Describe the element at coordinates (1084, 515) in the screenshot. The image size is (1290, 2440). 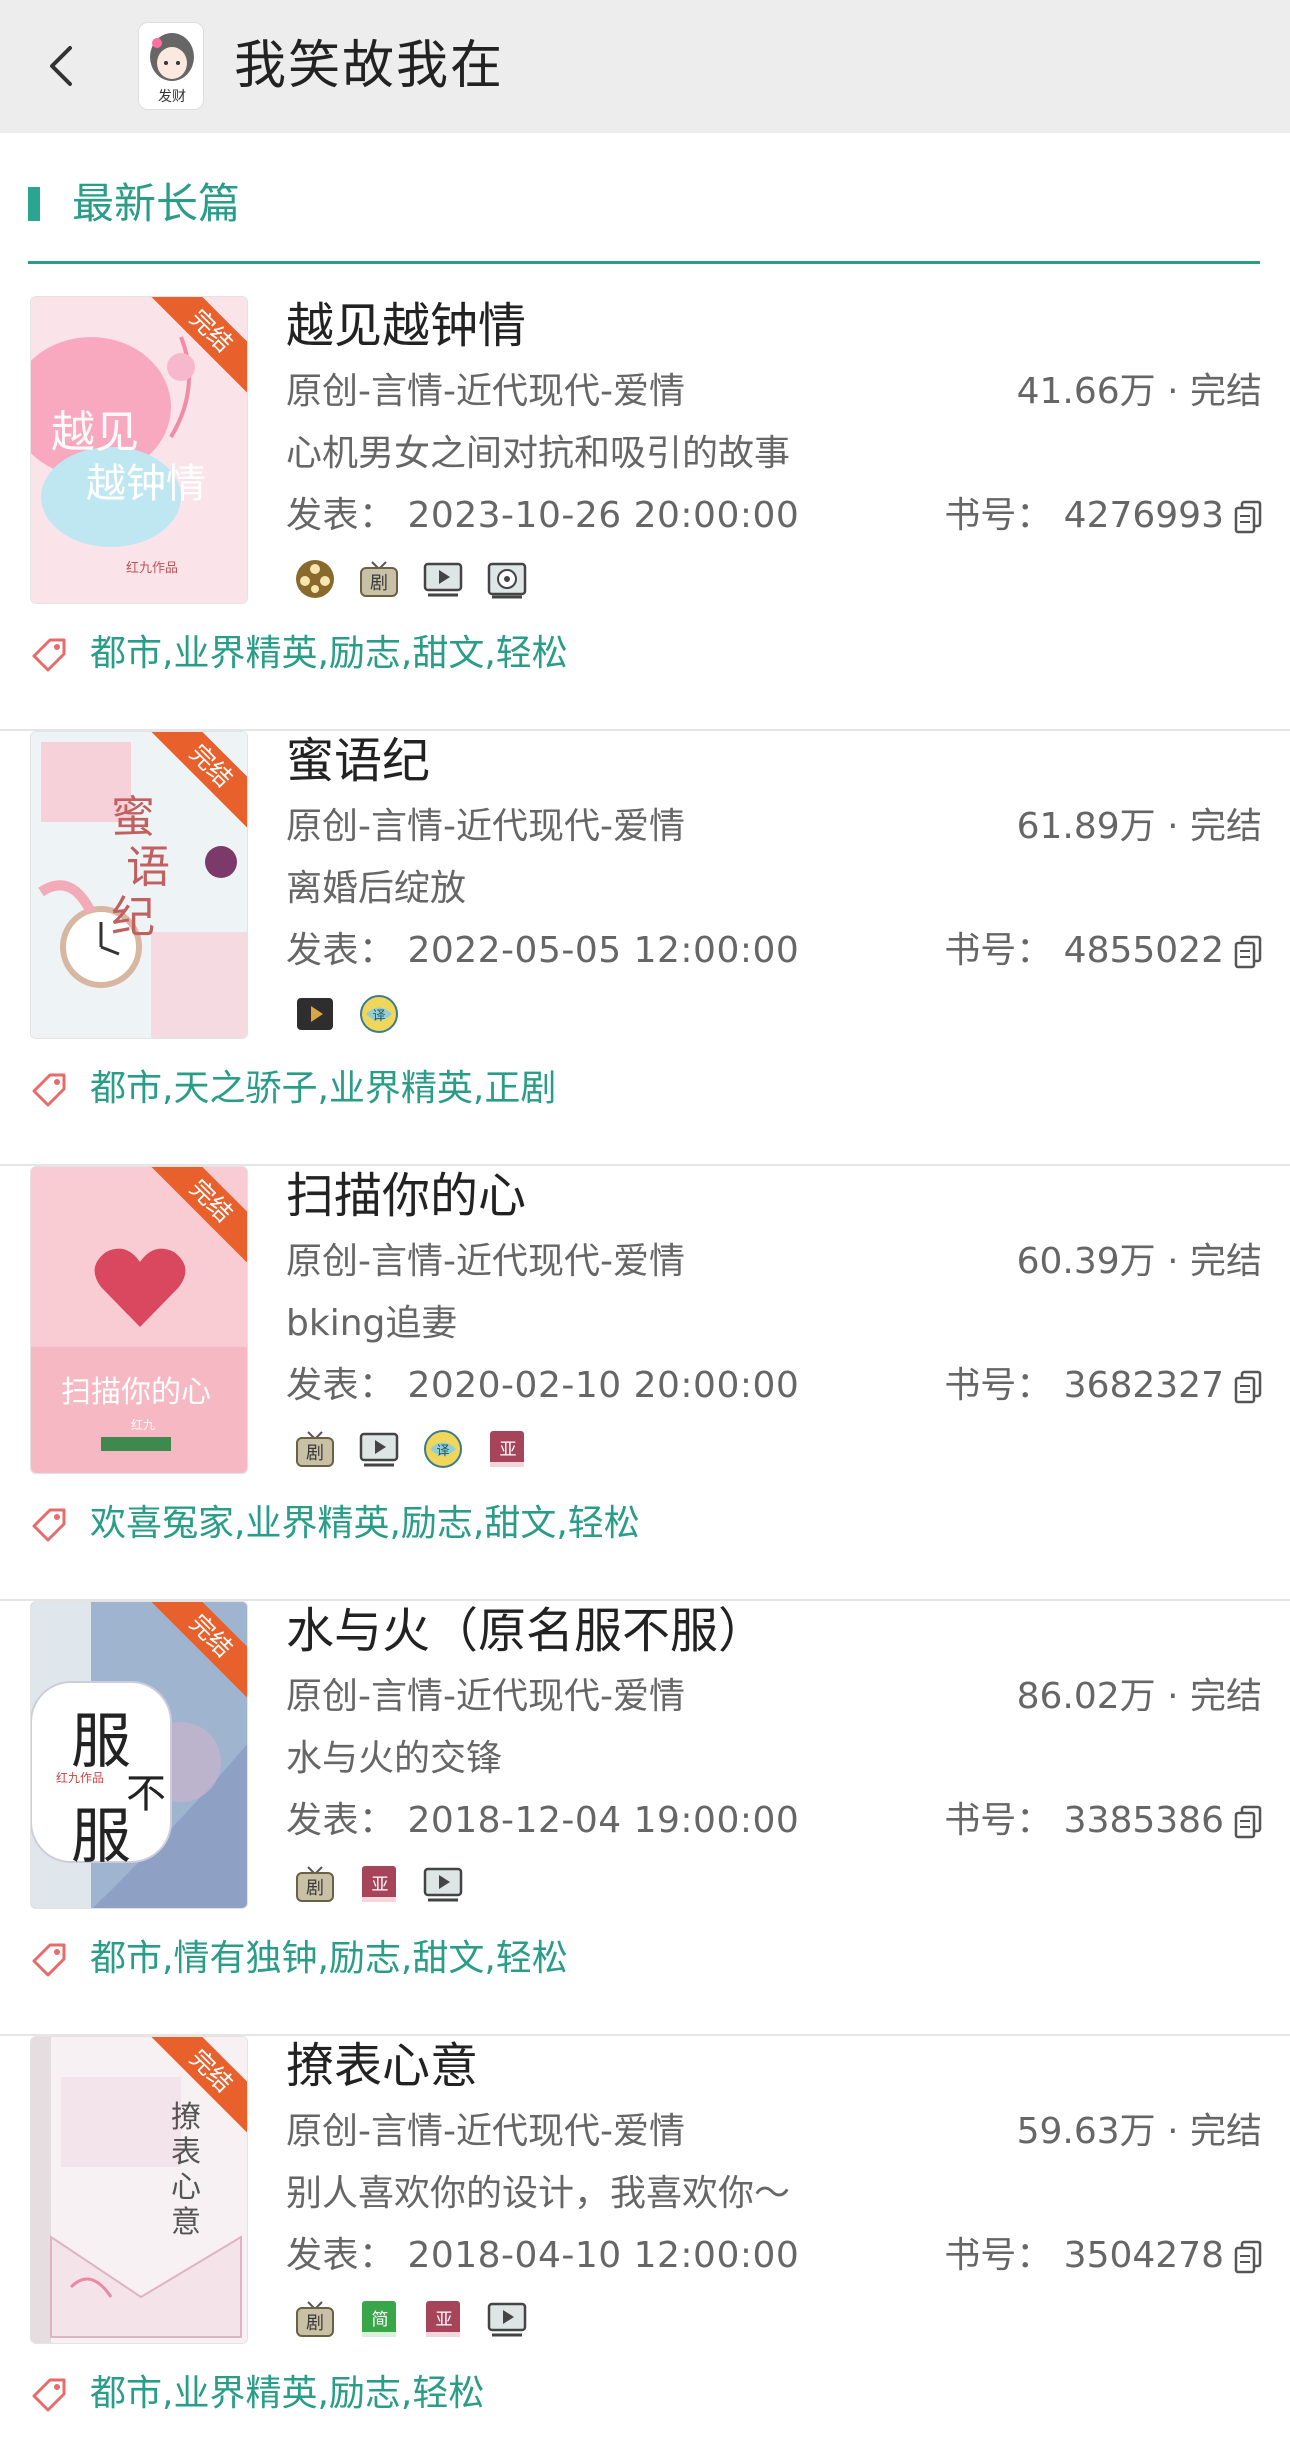
I see `book-id-text: 书号： 4276993` at that location.